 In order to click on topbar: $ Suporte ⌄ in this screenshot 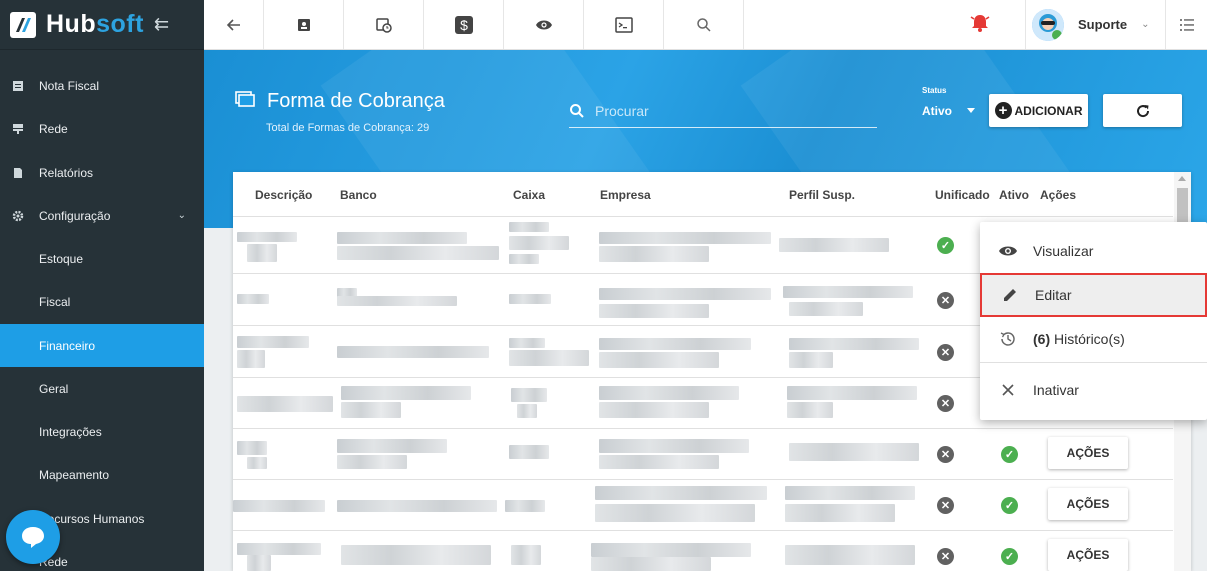, I will do `click(705, 25)`.